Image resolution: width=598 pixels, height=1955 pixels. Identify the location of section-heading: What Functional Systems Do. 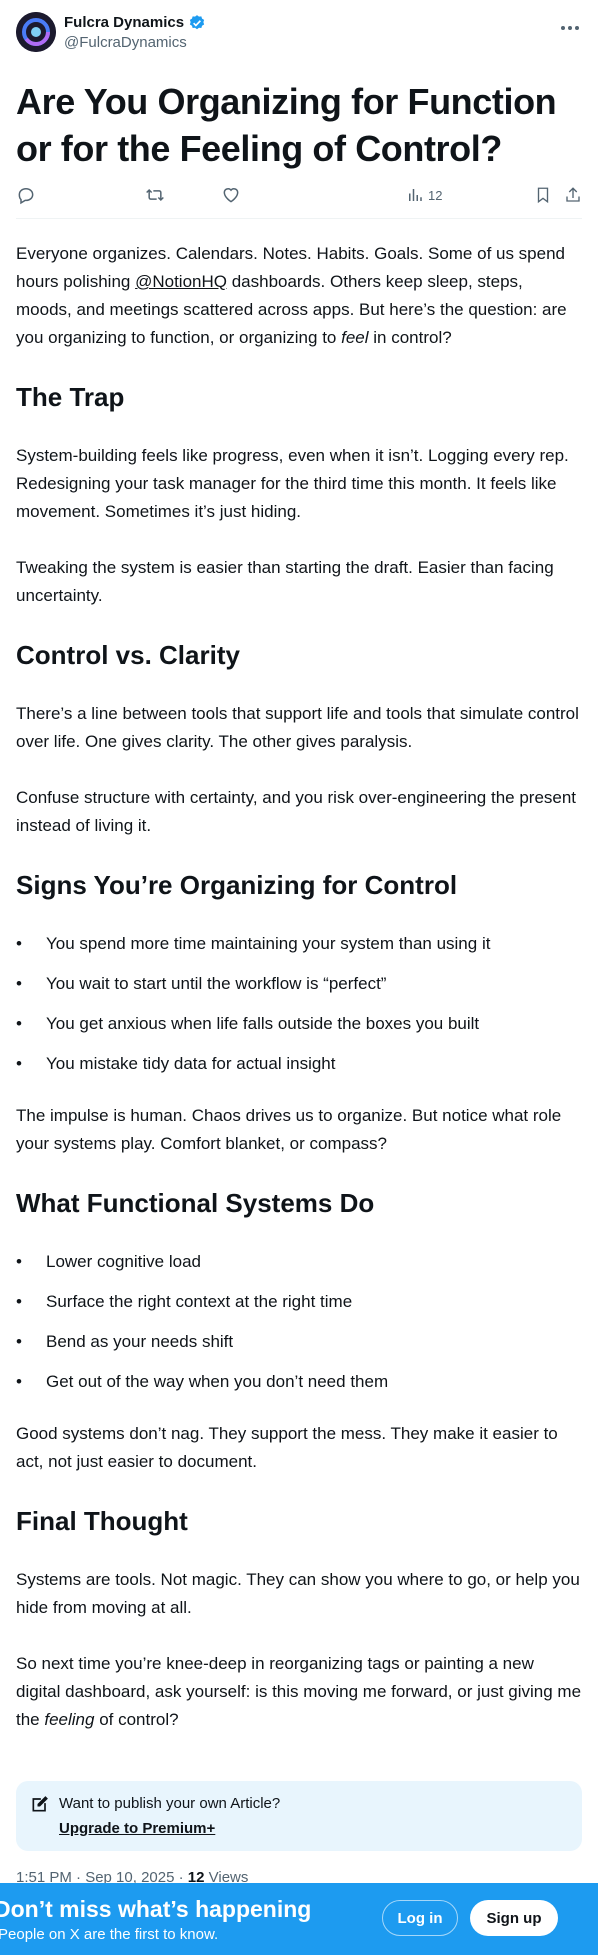
(195, 1203).